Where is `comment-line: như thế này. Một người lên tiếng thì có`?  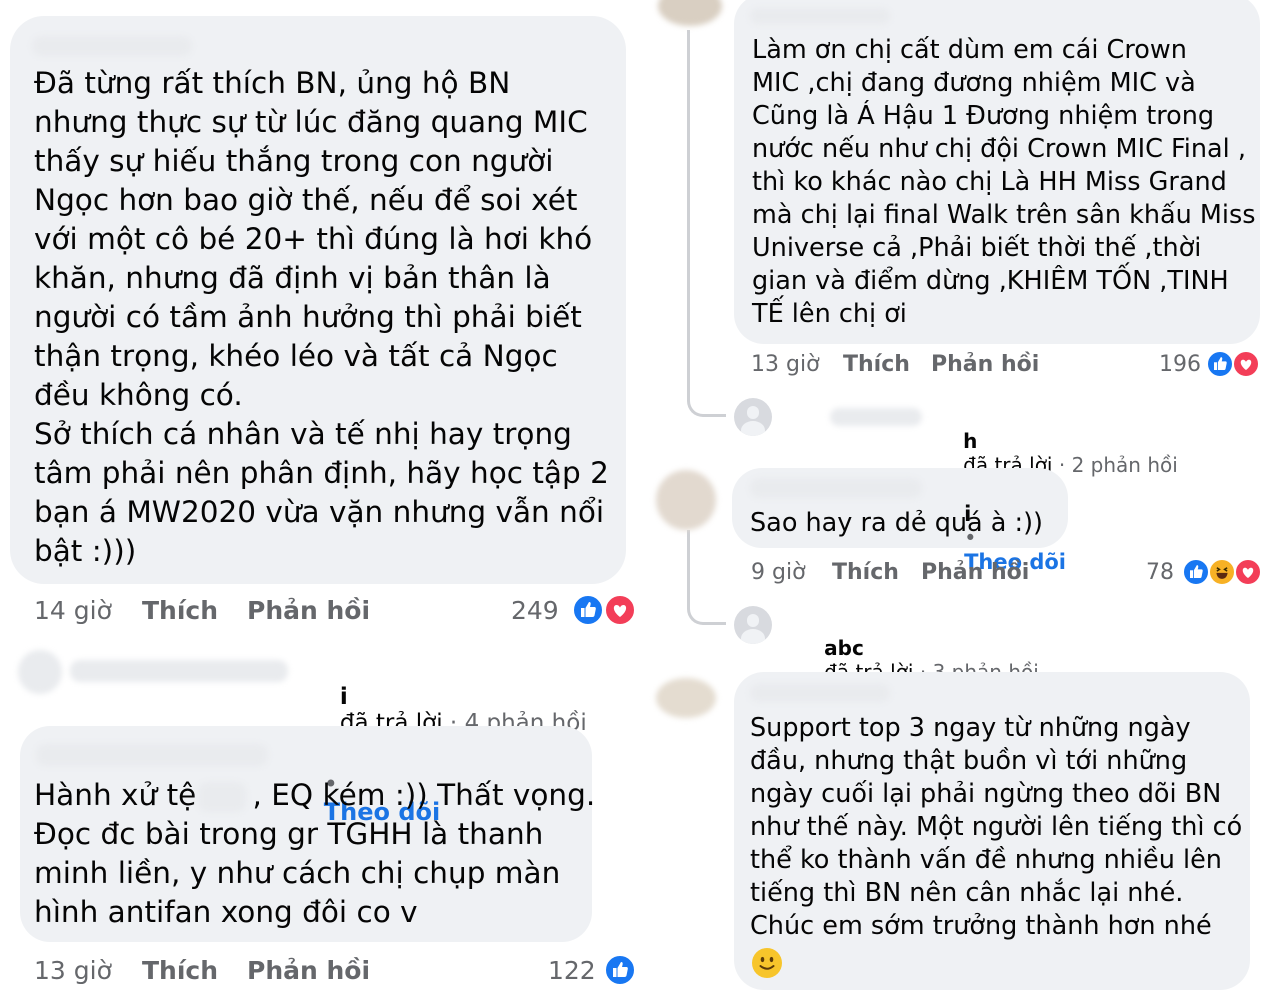 comment-line: như thế này. Một người lên tiếng thì có is located at coordinates (996, 827).